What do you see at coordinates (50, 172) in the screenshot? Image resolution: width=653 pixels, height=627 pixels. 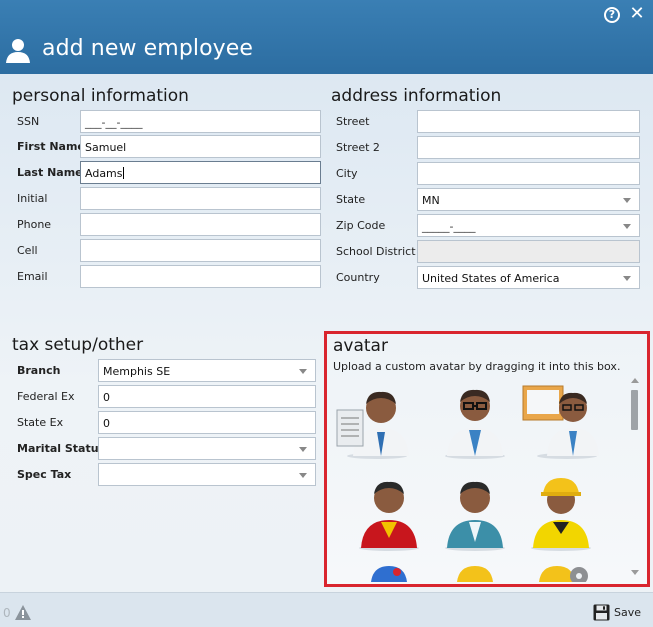 I see `last-name-label: Last Name` at bounding box center [50, 172].